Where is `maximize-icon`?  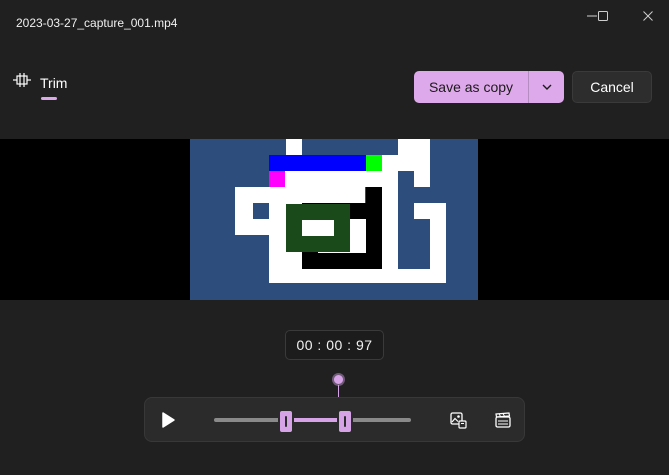 maximize-icon is located at coordinates (603, 16).